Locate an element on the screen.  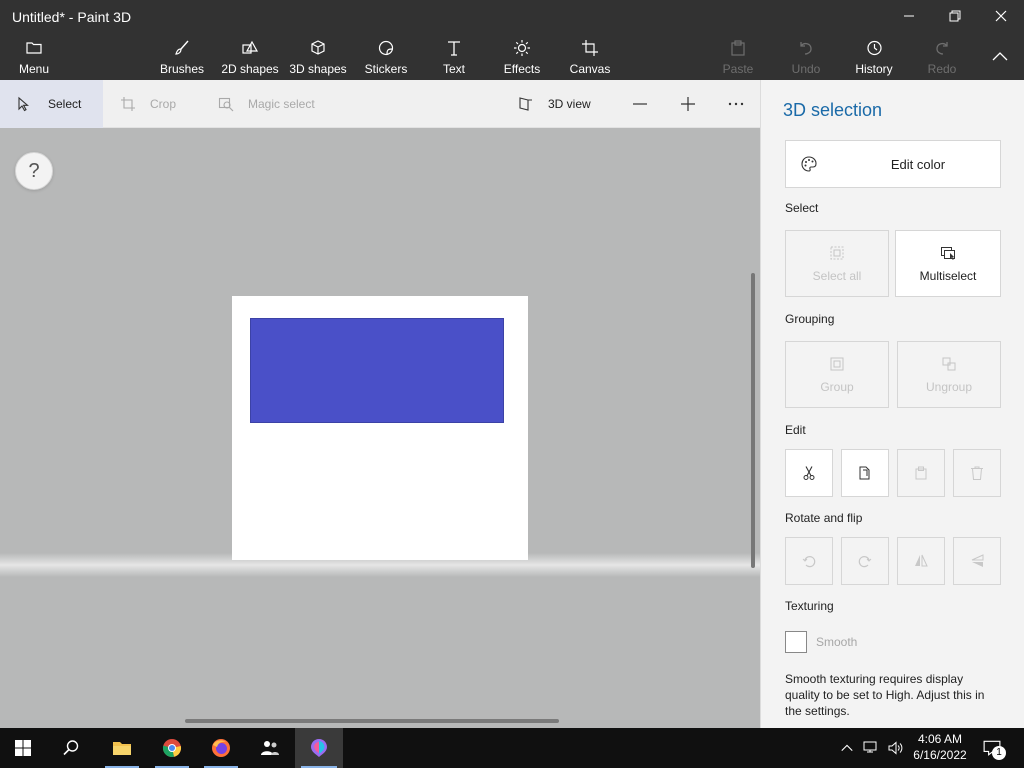
text-icon is located at coordinates (454, 48).